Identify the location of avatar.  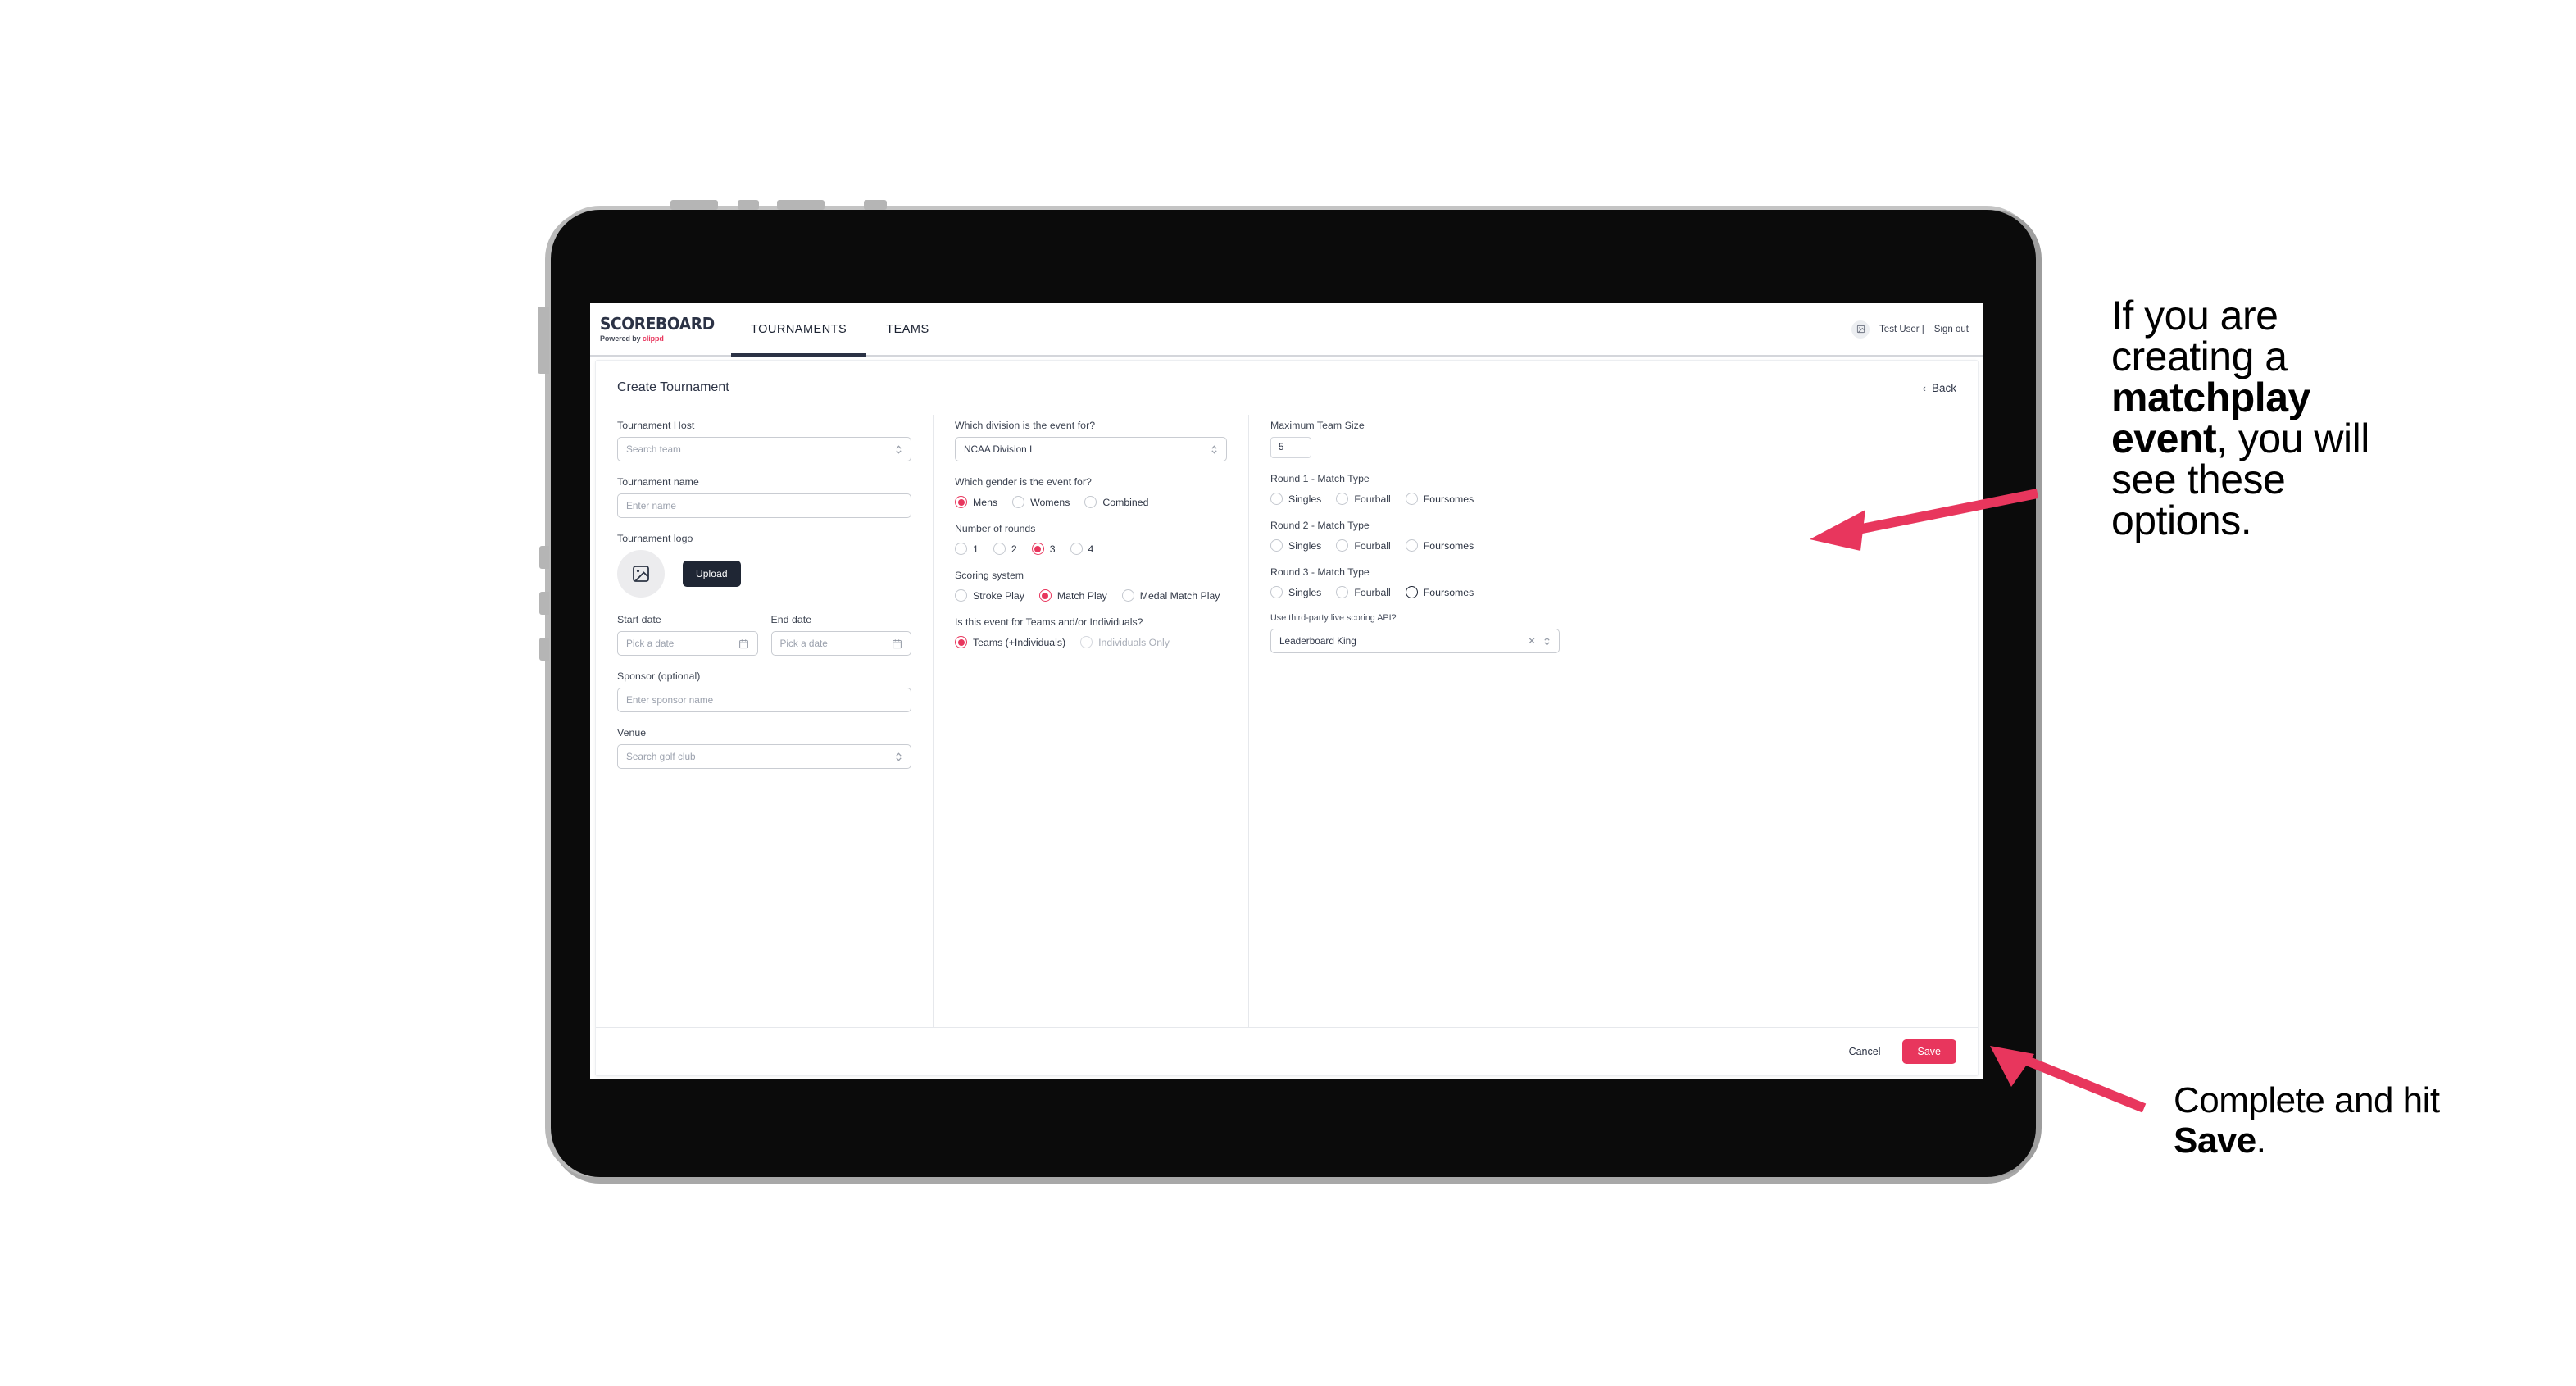
(1860, 329).